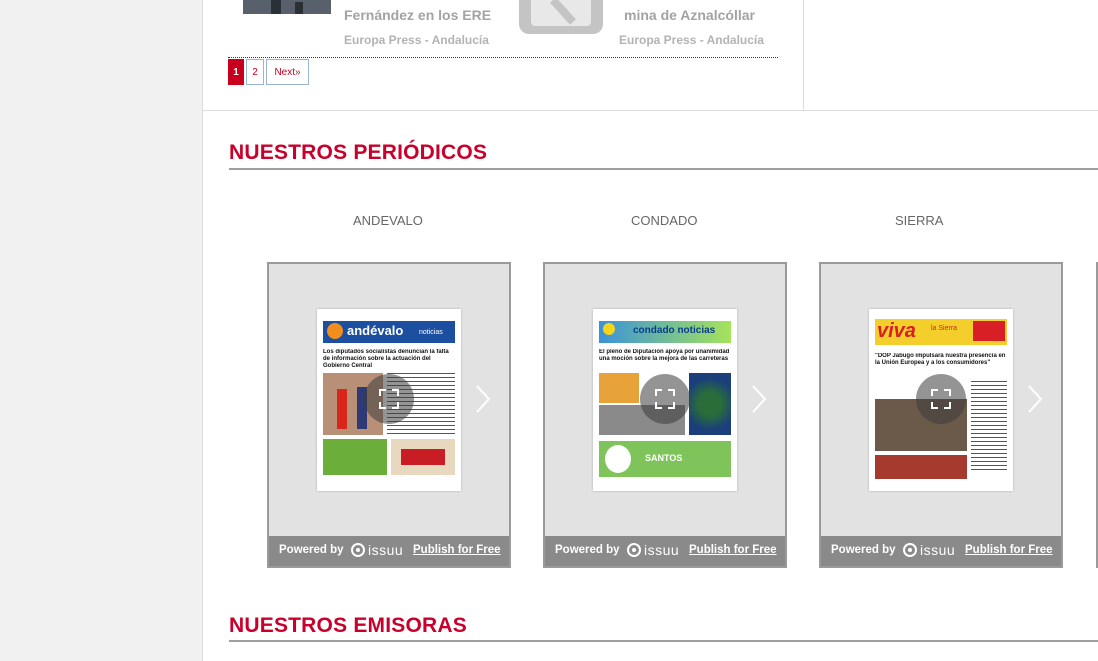  I want to click on news-source-1: Europa Press - Andalucía, so click(416, 40).